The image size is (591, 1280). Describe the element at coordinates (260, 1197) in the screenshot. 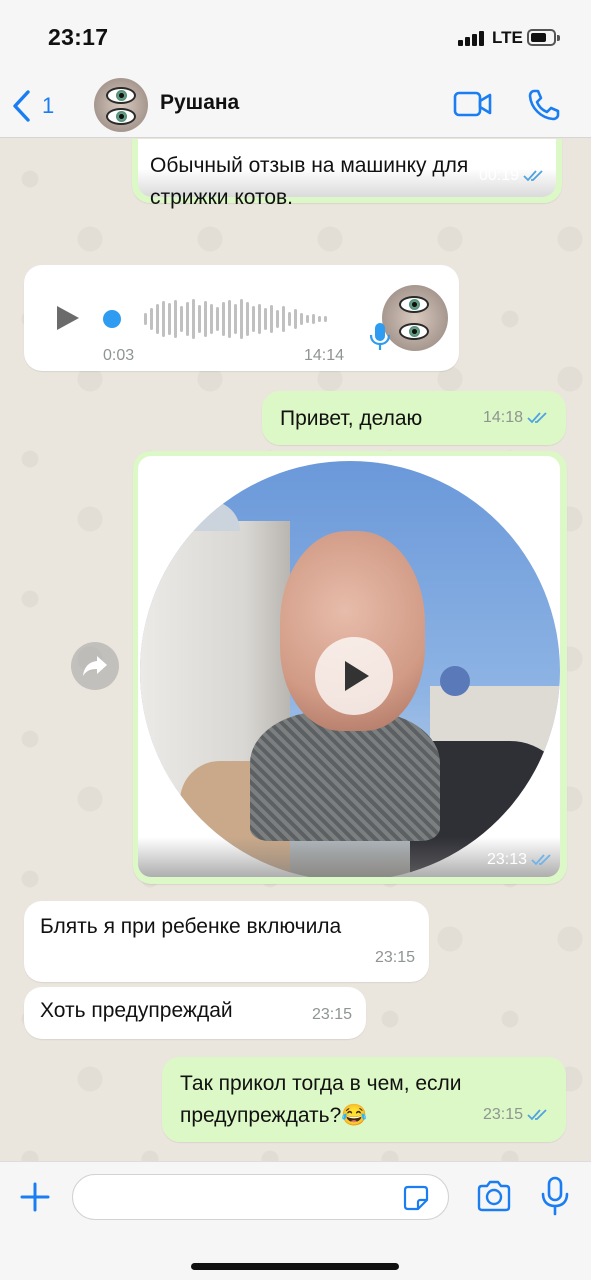

I see `message-input` at that location.